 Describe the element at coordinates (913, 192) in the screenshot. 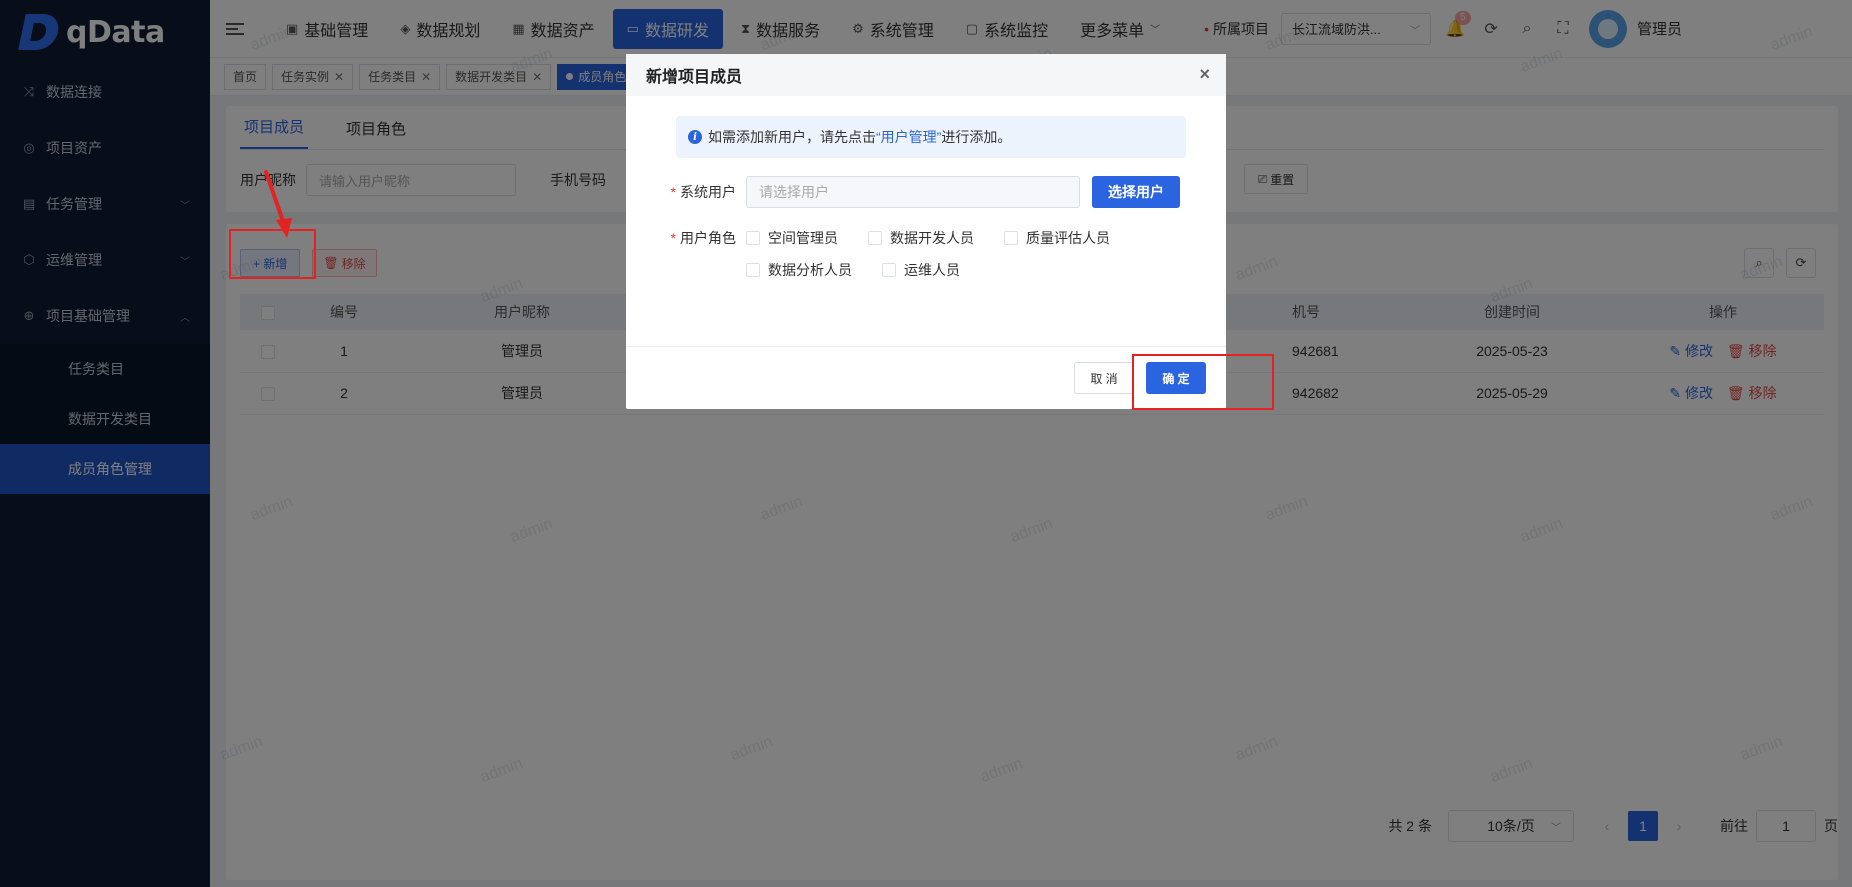

I see `system-user-input: 请选择用户` at that location.